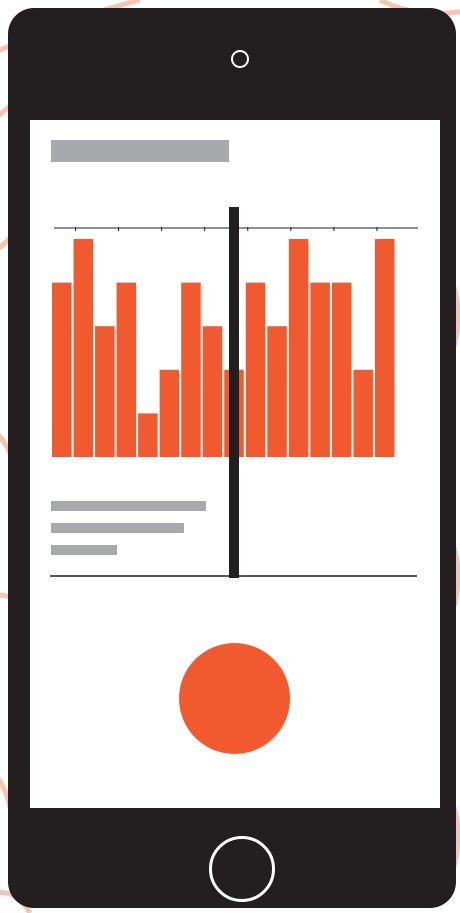 This screenshot has width=460, height=913. What do you see at coordinates (240, 59) in the screenshot?
I see `front-camera-icon` at bounding box center [240, 59].